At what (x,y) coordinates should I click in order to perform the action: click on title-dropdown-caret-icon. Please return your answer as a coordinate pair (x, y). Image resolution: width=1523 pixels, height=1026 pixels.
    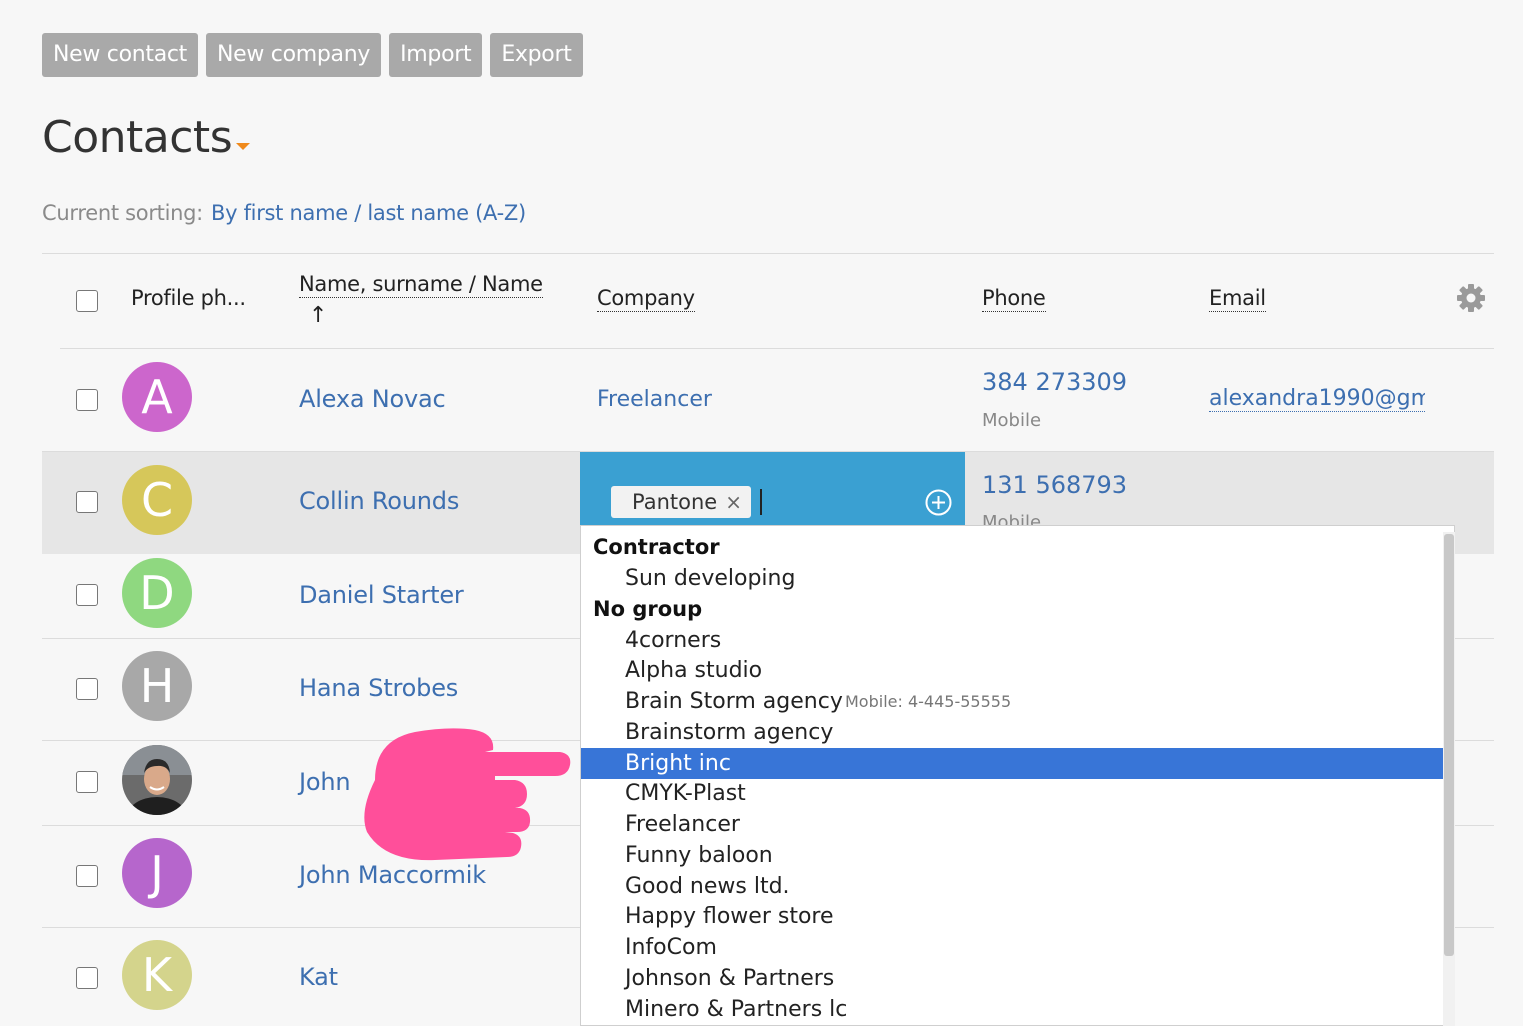
    Looking at the image, I should click on (243, 146).